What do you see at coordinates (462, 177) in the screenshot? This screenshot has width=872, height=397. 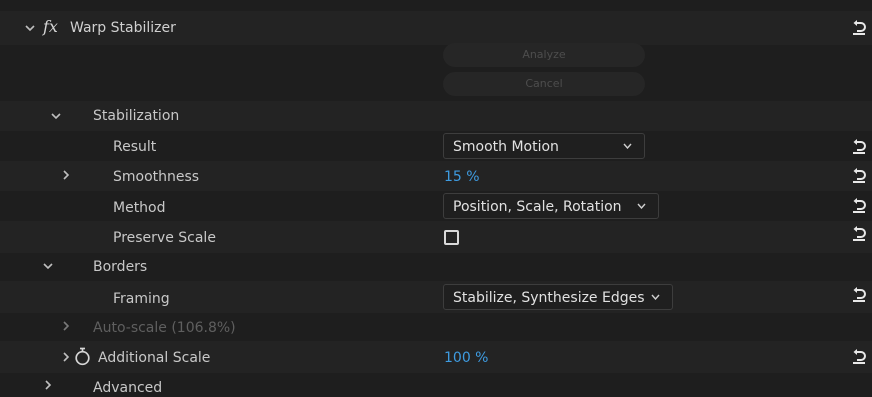 I see `smoothness-value: 15 %` at bounding box center [462, 177].